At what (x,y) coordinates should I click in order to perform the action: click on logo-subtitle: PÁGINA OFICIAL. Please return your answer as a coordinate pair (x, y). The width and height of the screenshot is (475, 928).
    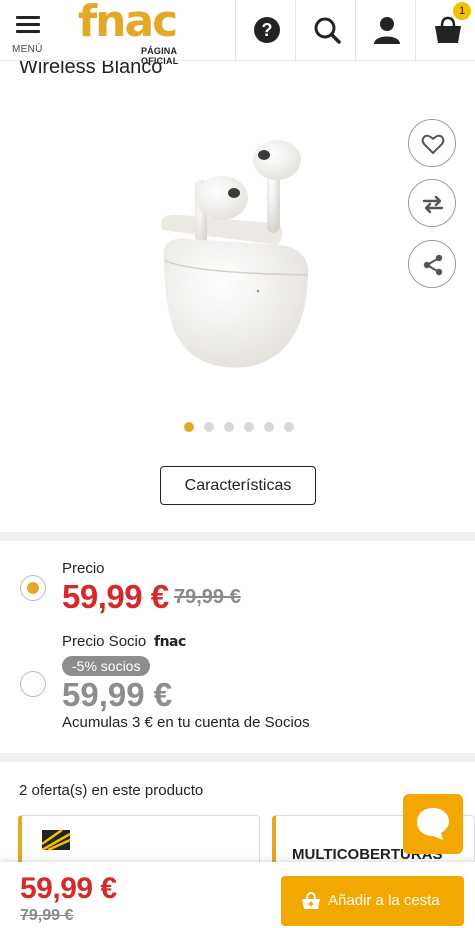
    Looking at the image, I should click on (160, 56).